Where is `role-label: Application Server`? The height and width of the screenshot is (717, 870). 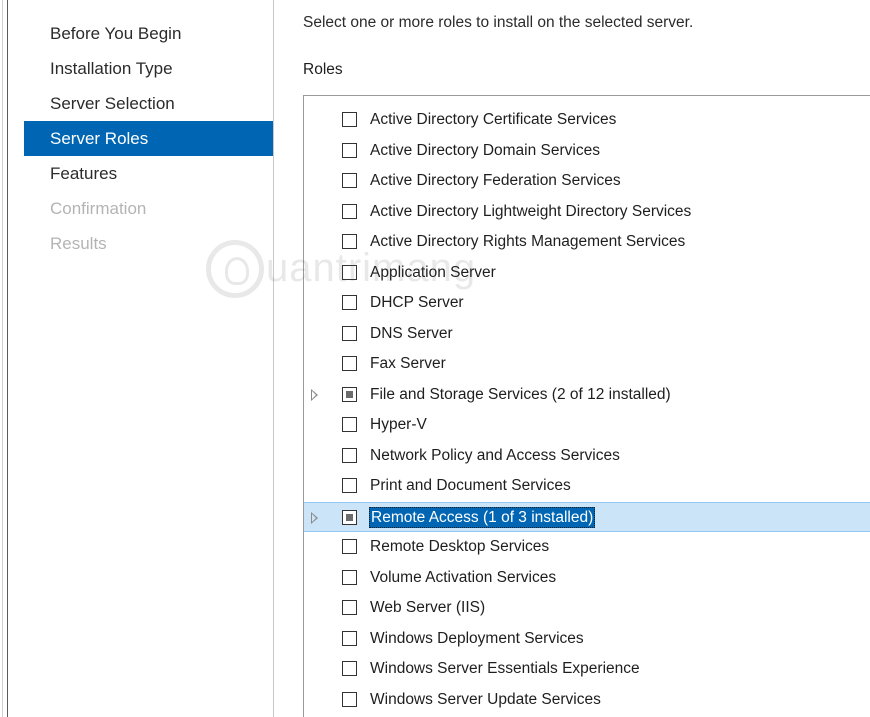
role-label: Application Server is located at coordinates (433, 272).